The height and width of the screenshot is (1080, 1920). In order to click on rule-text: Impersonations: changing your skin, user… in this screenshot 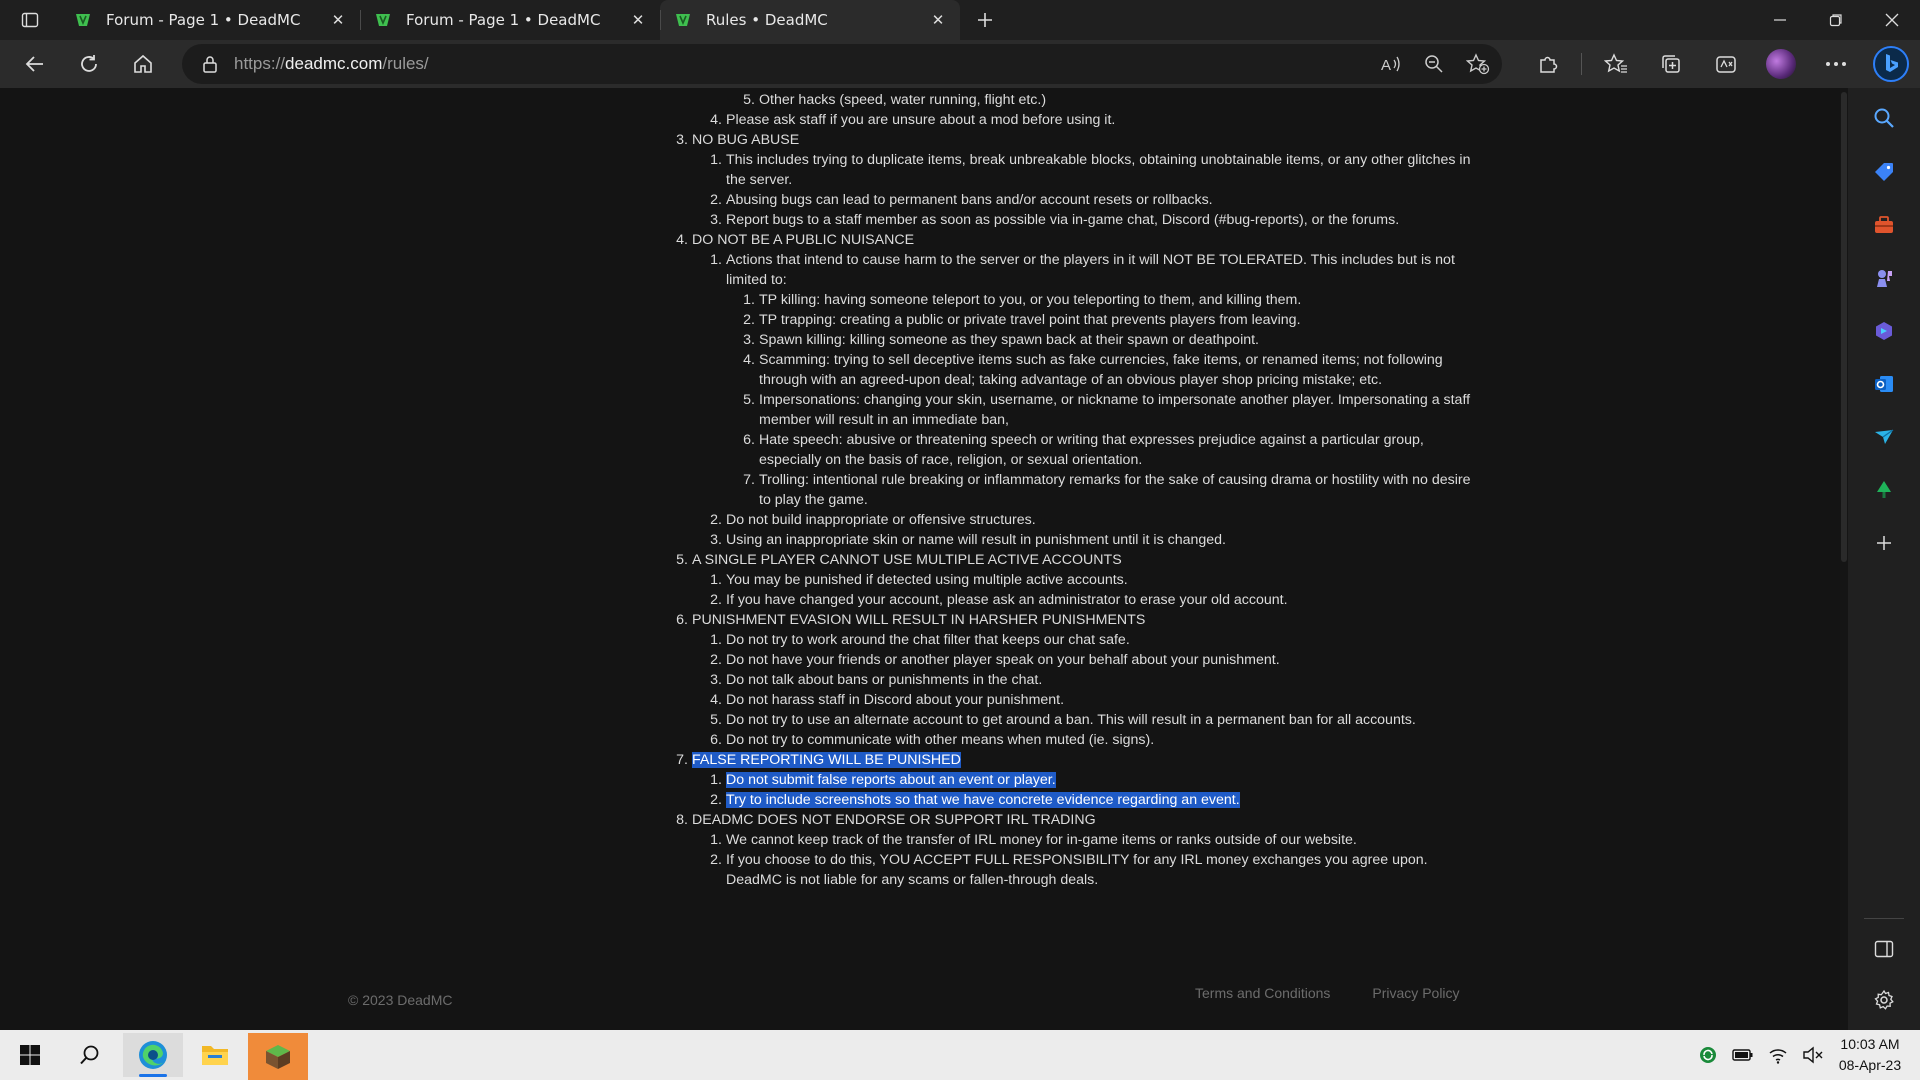, I will do `click(1116, 410)`.